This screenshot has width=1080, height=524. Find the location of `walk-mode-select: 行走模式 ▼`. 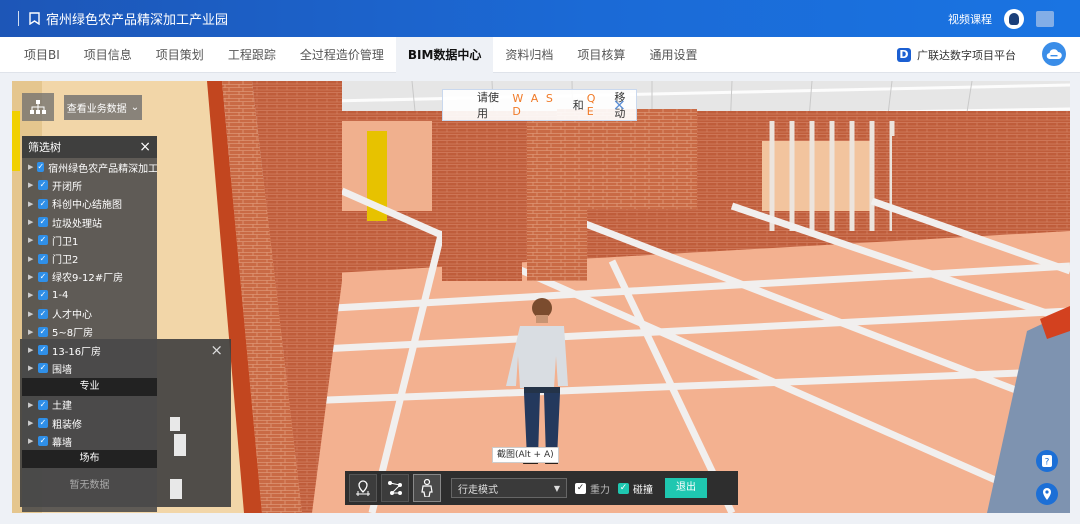

walk-mode-select: 行走模式 ▼ is located at coordinates (509, 488).